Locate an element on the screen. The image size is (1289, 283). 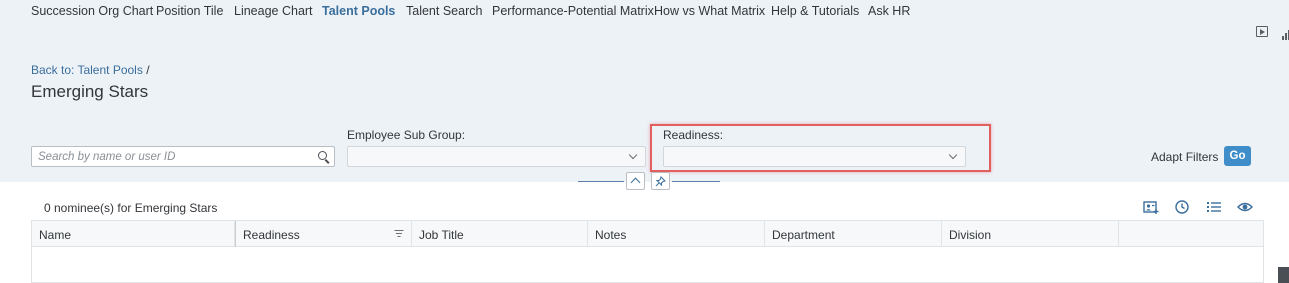
eye-icon is located at coordinates (1245, 207).